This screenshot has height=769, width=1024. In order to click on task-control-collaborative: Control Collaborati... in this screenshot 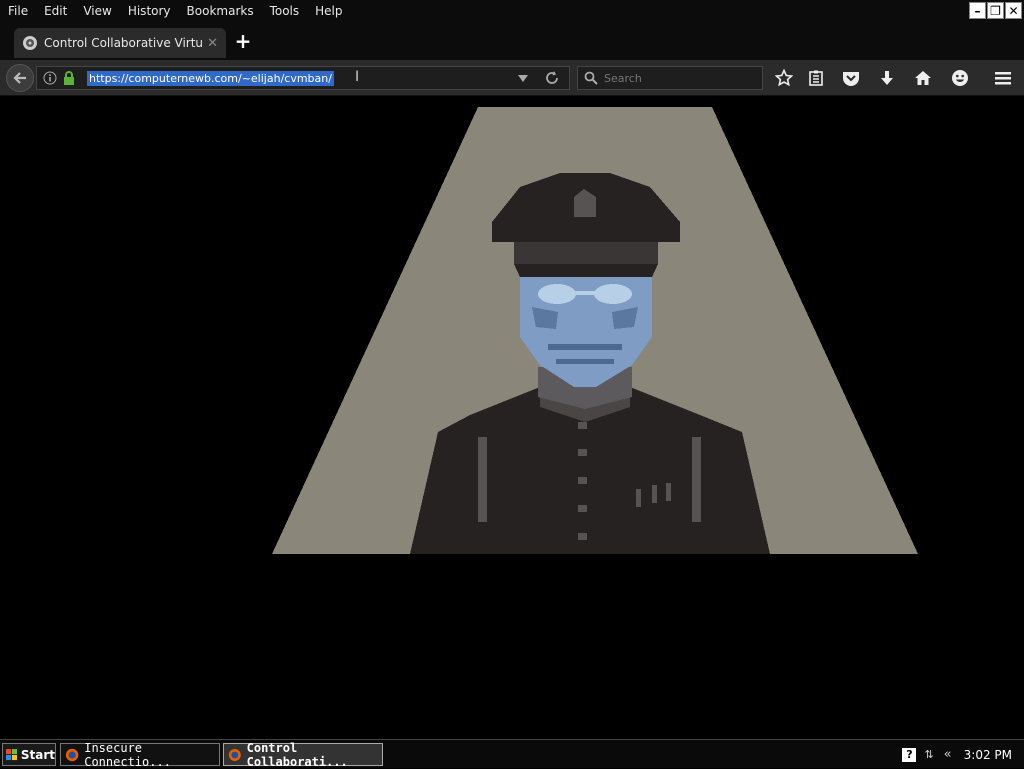, I will do `click(303, 754)`.